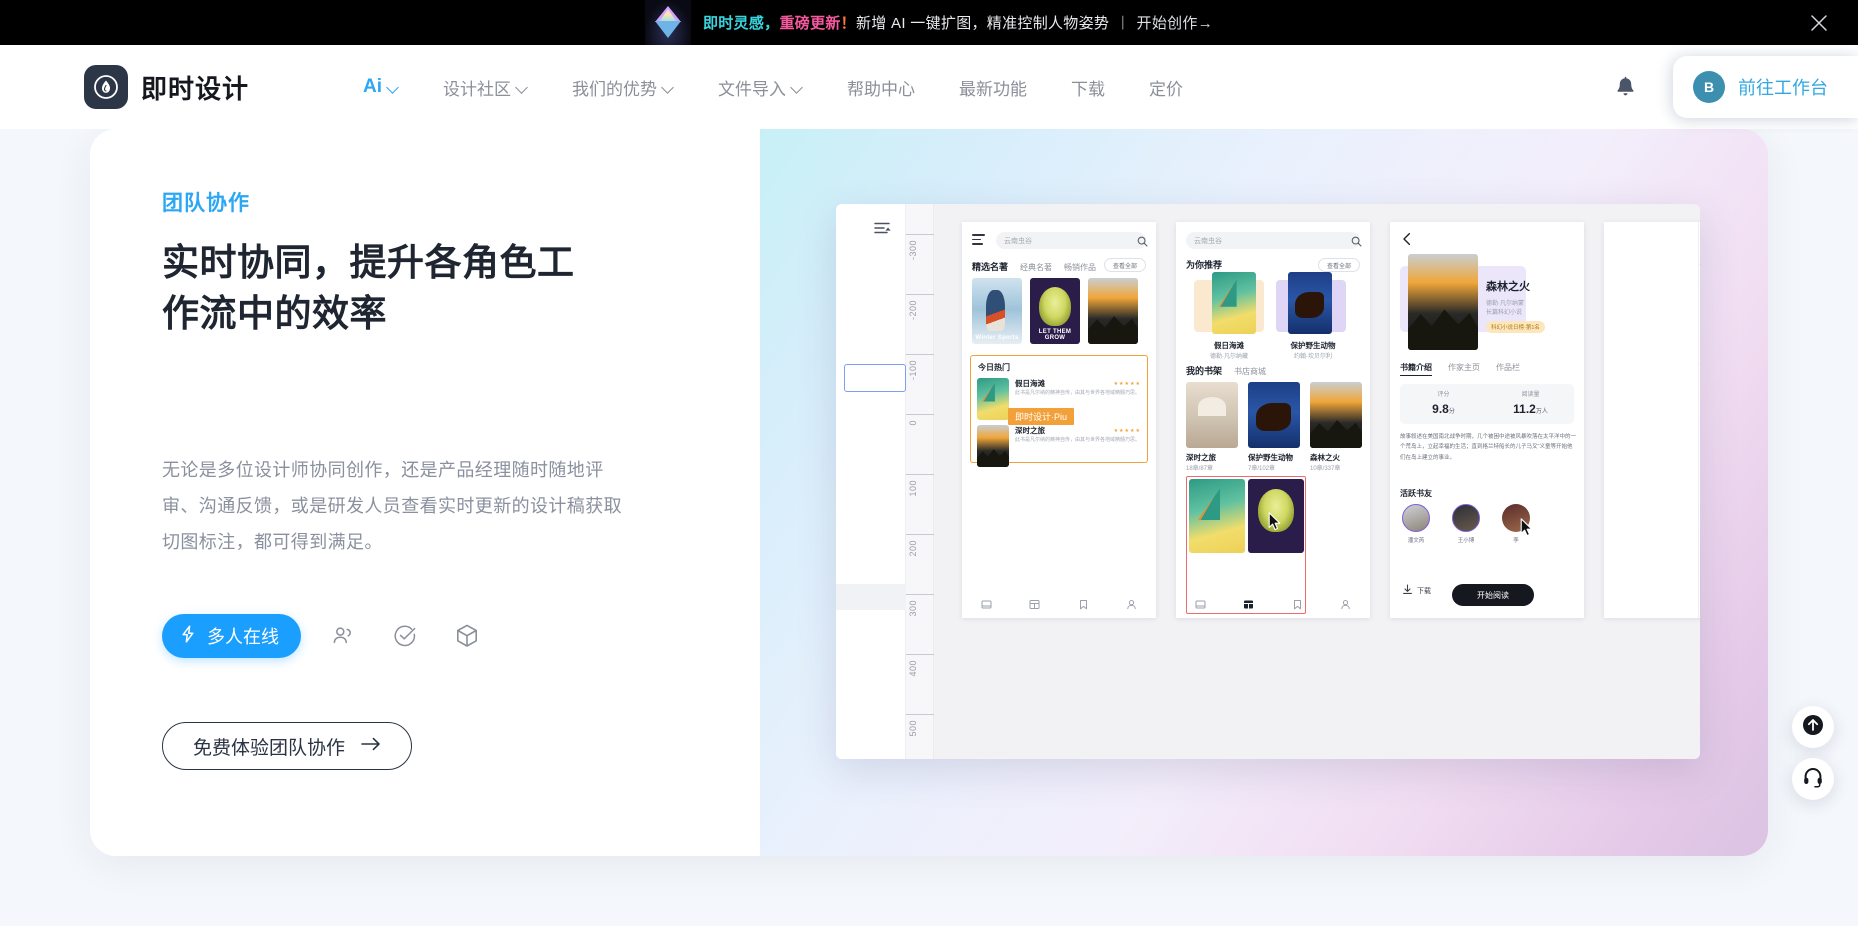 This screenshot has height=926, width=1858. I want to click on book-cover: FIRE, so click(1113, 311).